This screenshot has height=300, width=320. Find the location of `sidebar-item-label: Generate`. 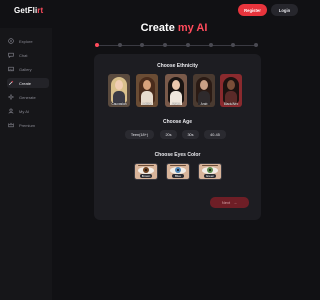

sidebar-item-label: Generate is located at coordinates (27, 97).